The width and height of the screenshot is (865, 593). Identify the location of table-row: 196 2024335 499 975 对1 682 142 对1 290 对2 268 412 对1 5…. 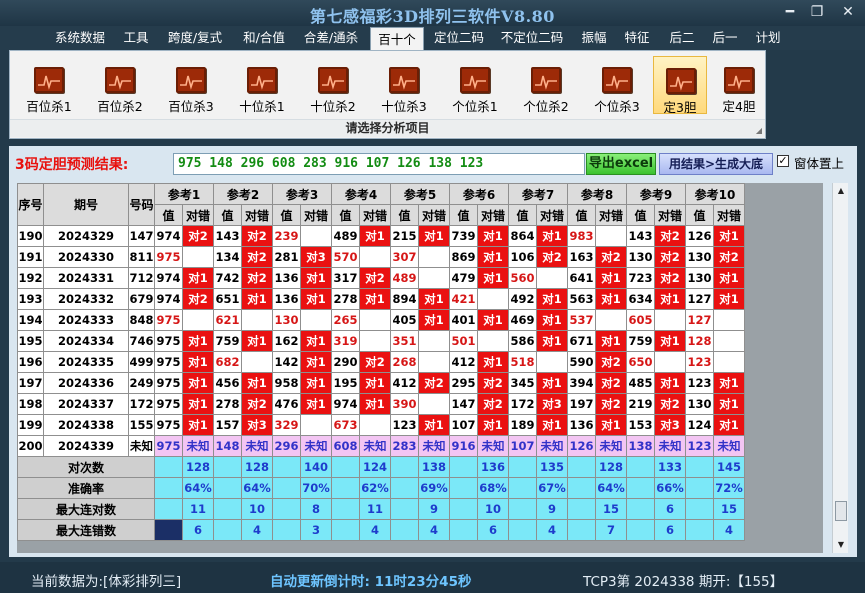
(381, 362).